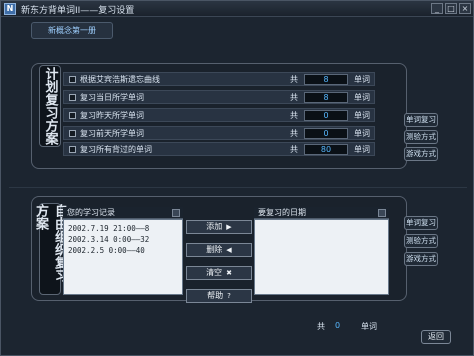  Describe the element at coordinates (421, 120) in the screenshot. I see `plan-word-review-button: 单词复习` at that location.